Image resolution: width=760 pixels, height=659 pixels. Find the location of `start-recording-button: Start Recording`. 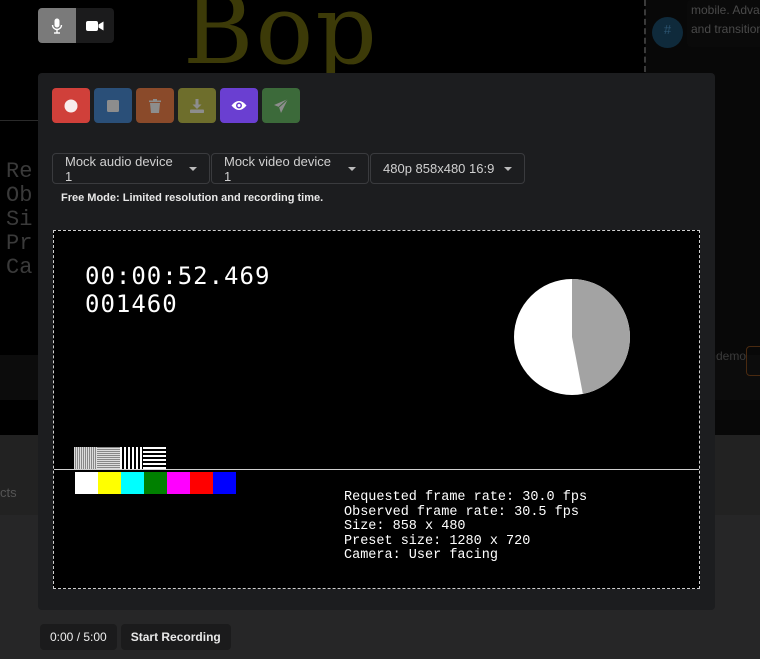

start-recording-button: Start Recording is located at coordinates (175, 637).